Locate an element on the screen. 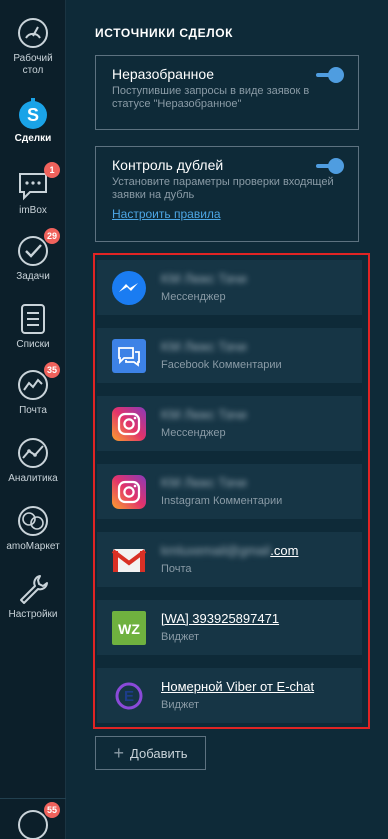 This screenshot has height=839, width=388. tasks-icon: 29 is located at coordinates (38, 248).